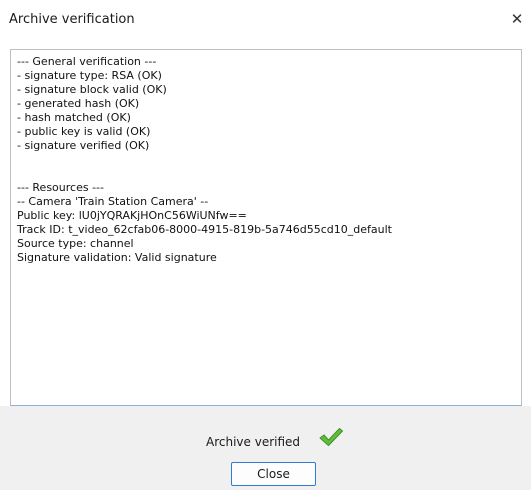 The width and height of the screenshot is (531, 490). Describe the element at coordinates (74, 117) in the screenshot. I see `log-line: - hash matched (OK)` at that location.